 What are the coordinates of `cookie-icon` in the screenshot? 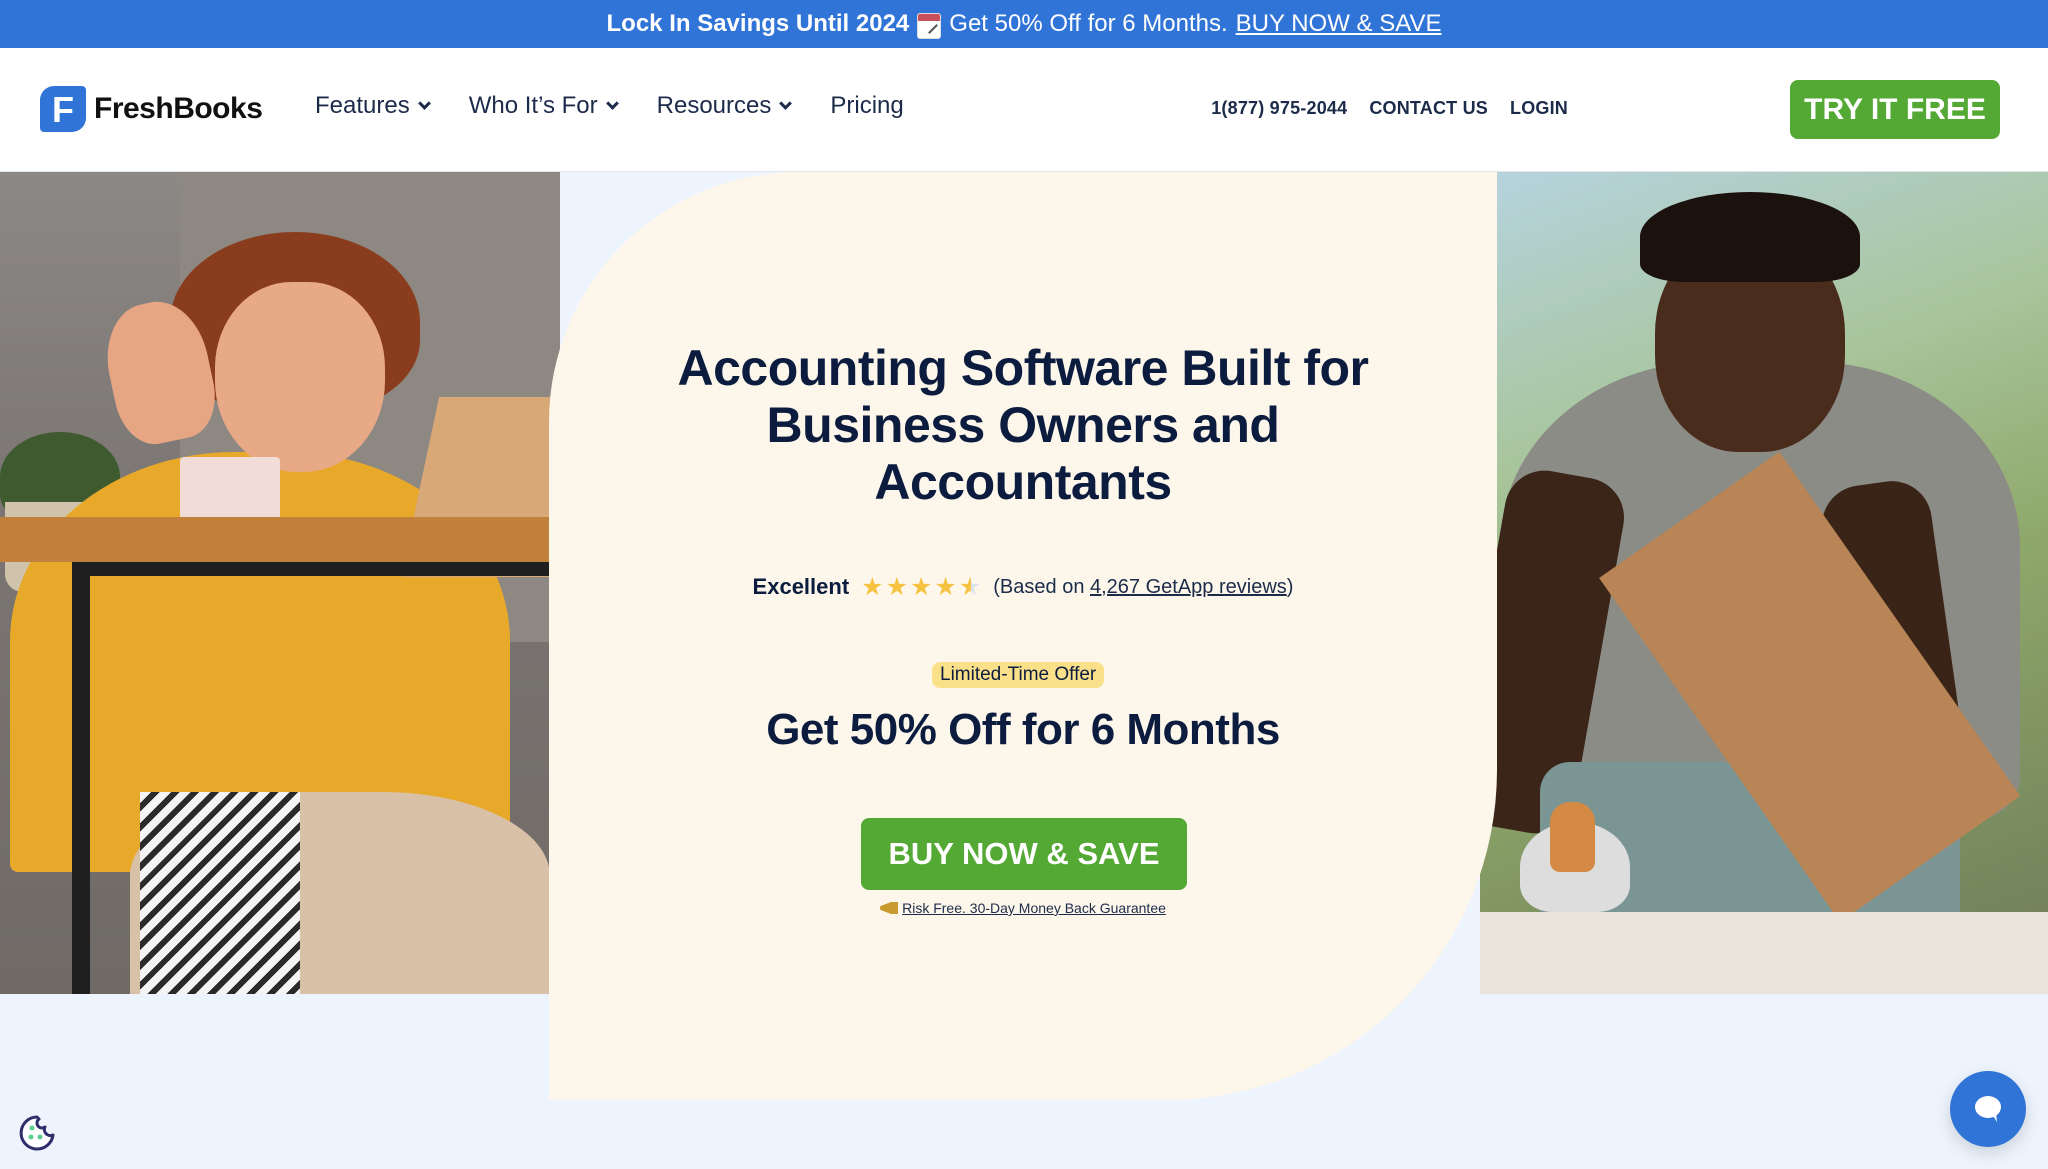 It's located at (37, 1133).